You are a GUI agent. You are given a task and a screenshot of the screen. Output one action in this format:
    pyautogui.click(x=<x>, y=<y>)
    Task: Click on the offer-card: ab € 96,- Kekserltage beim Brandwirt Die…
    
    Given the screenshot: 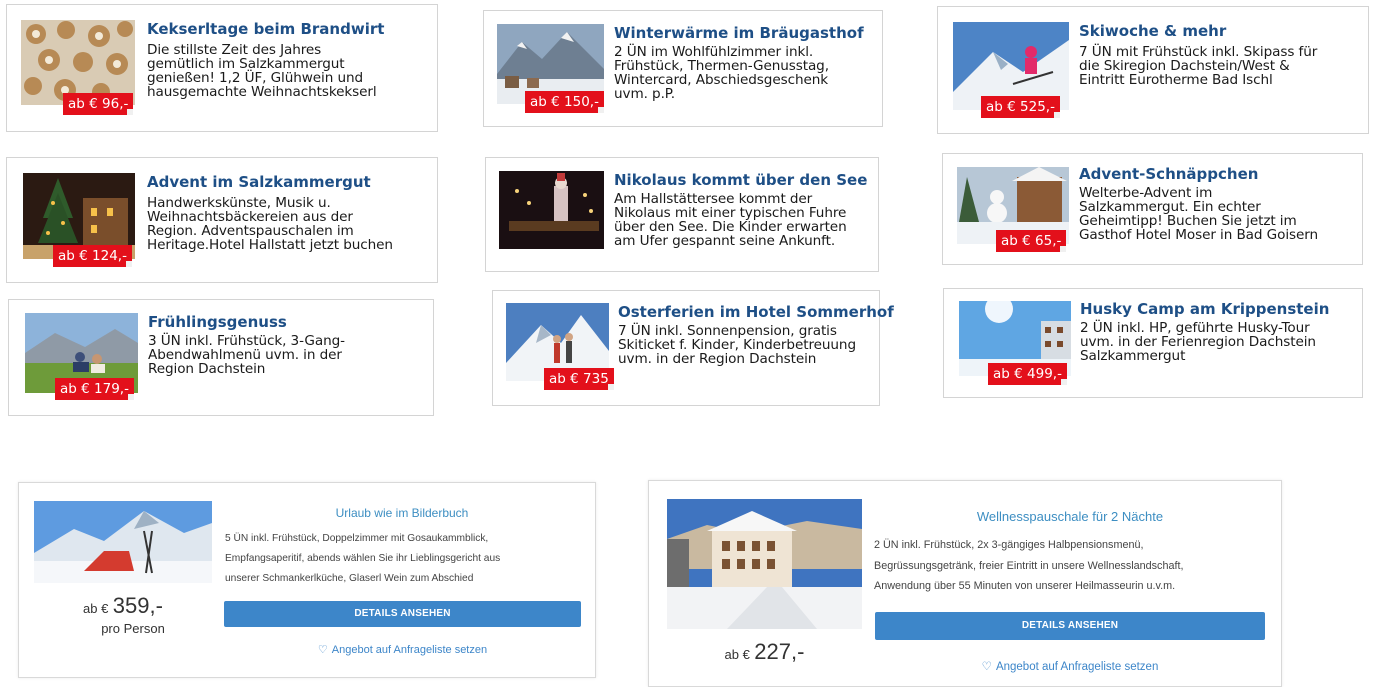 What is the action you would take?
    pyautogui.click(x=222, y=68)
    